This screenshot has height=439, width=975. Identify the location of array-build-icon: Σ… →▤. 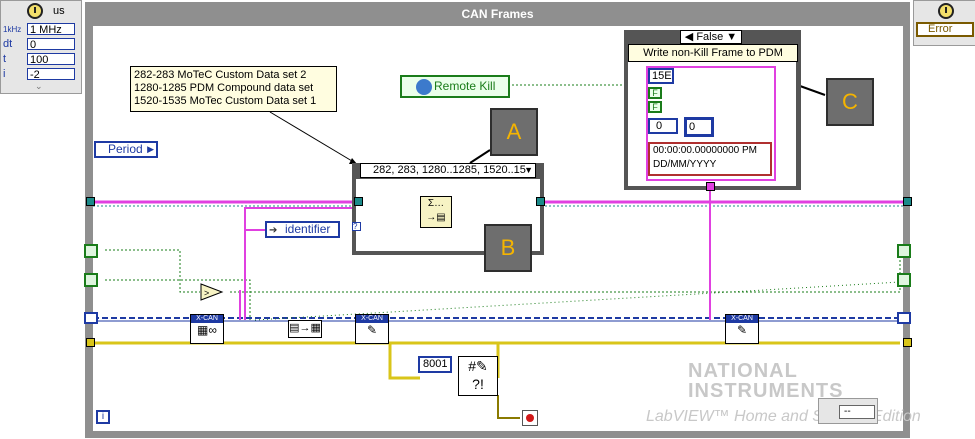
(436, 210).